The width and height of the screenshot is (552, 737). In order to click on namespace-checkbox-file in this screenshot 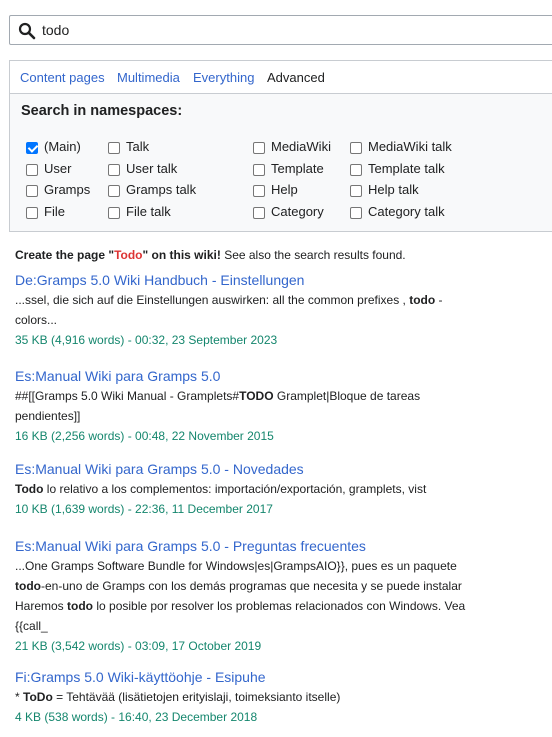, I will do `click(32, 213)`.